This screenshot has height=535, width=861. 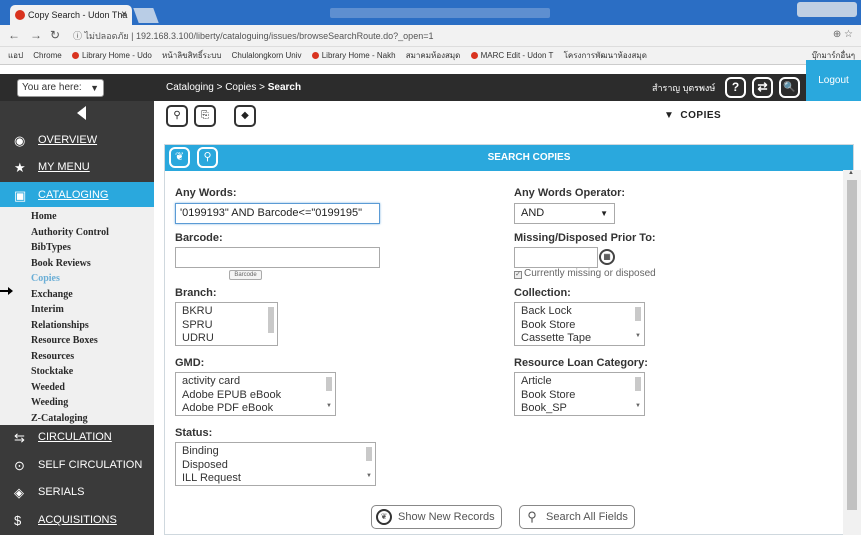 I want to click on submenu-item-resource-boxes: Resource Boxes, so click(x=92, y=341).